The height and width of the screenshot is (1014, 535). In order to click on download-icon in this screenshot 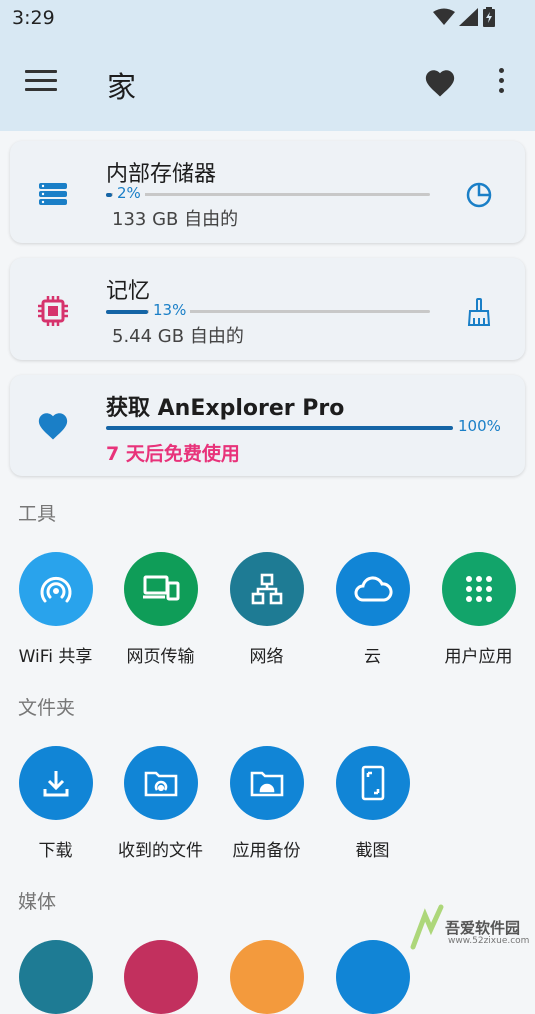, I will do `click(55, 783)`.